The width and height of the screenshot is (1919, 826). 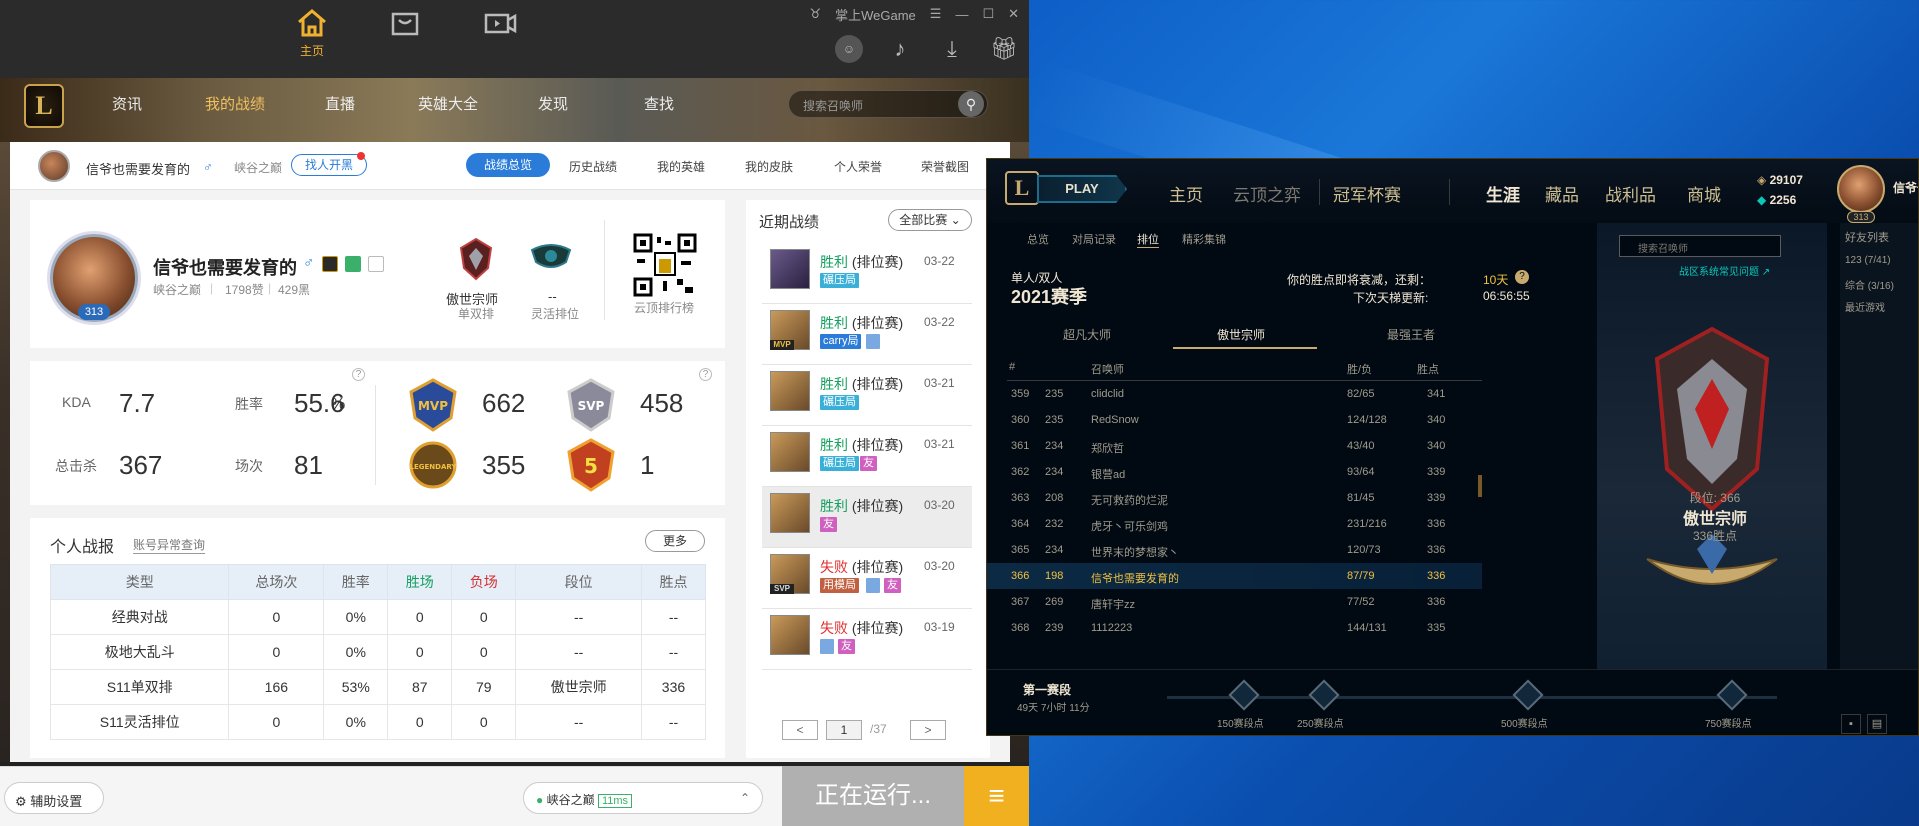 I want to click on maximize-icon: ☐, so click(x=988, y=14).